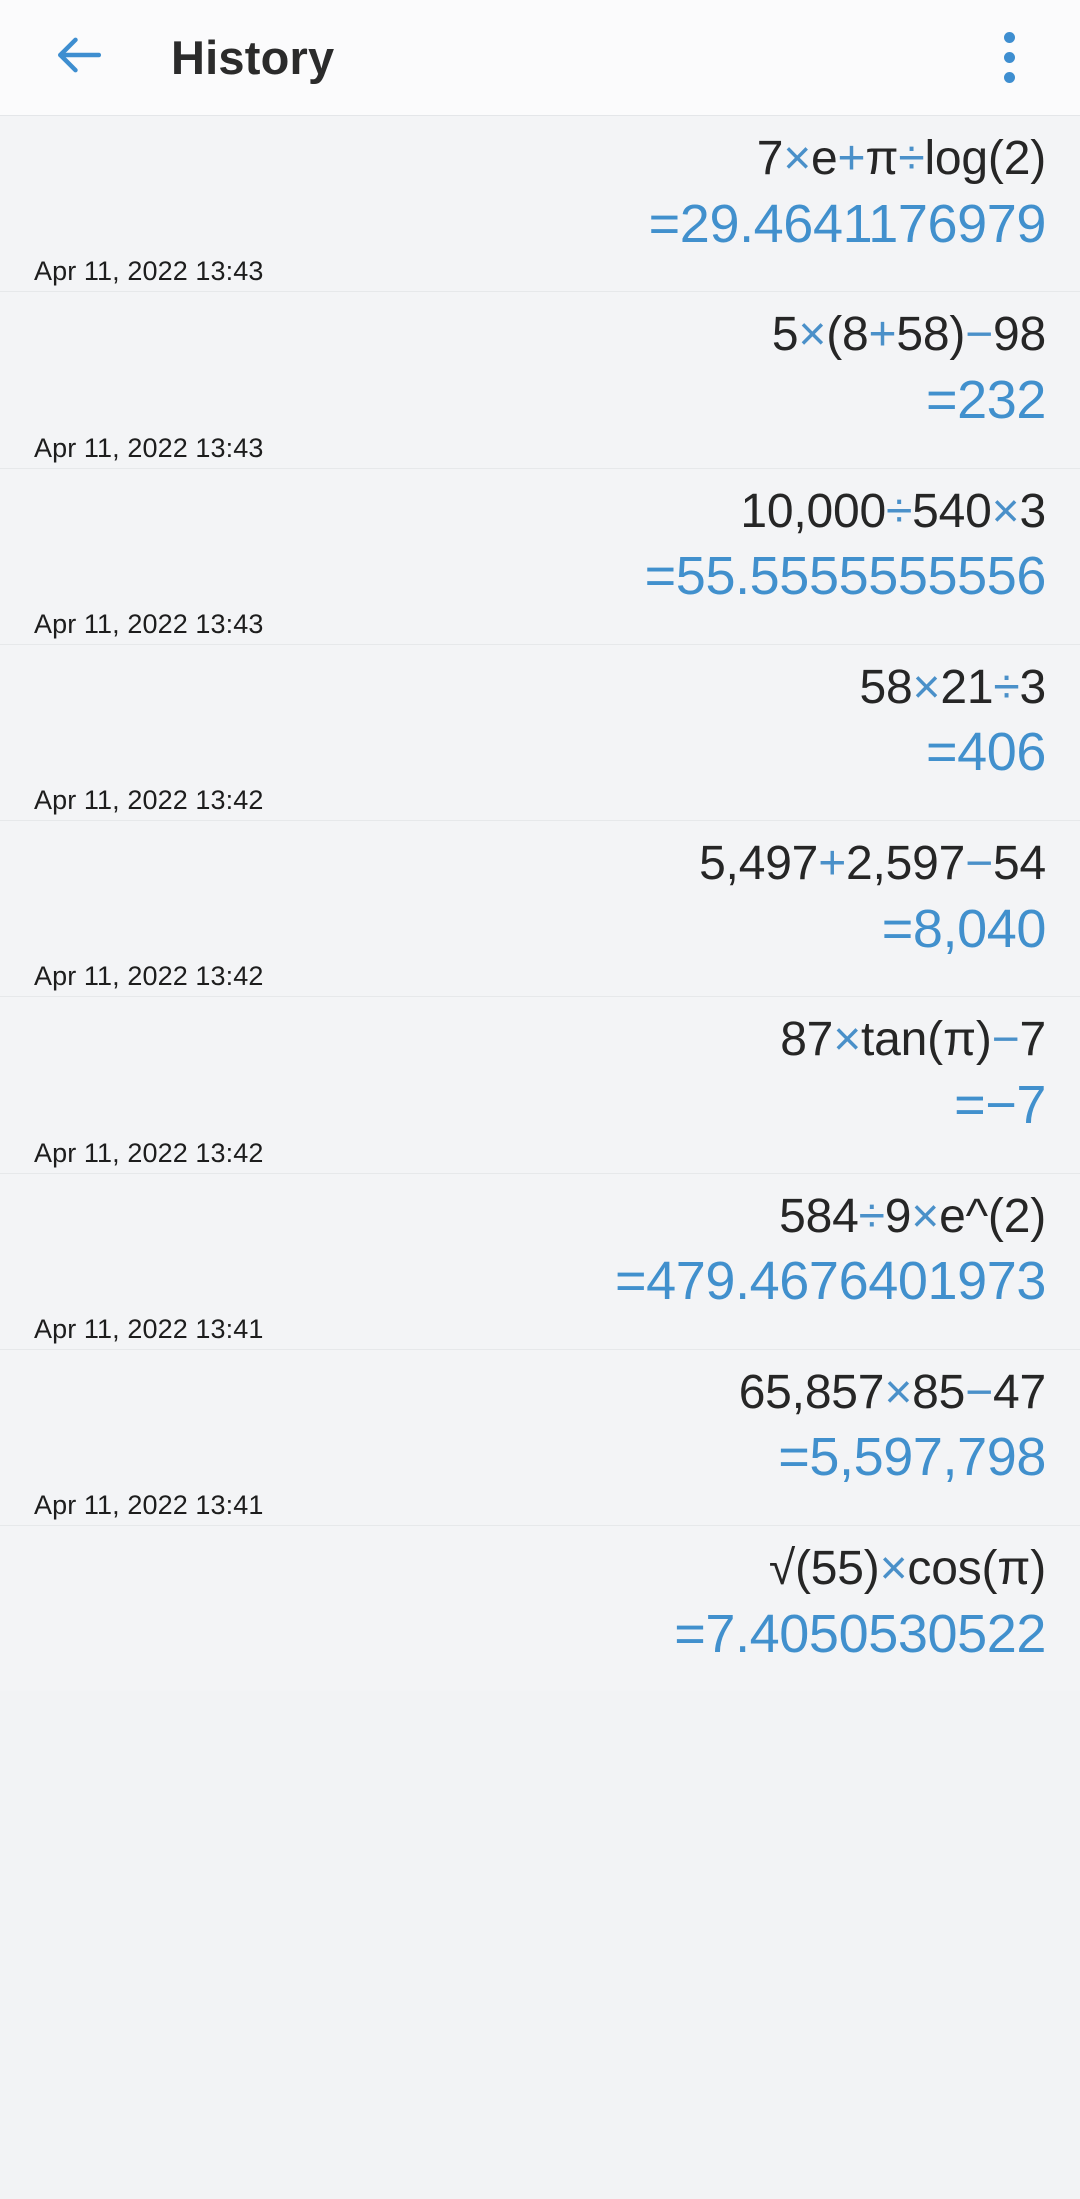 The image size is (1080, 2199). I want to click on history-result: =−7, so click(1000, 1104).